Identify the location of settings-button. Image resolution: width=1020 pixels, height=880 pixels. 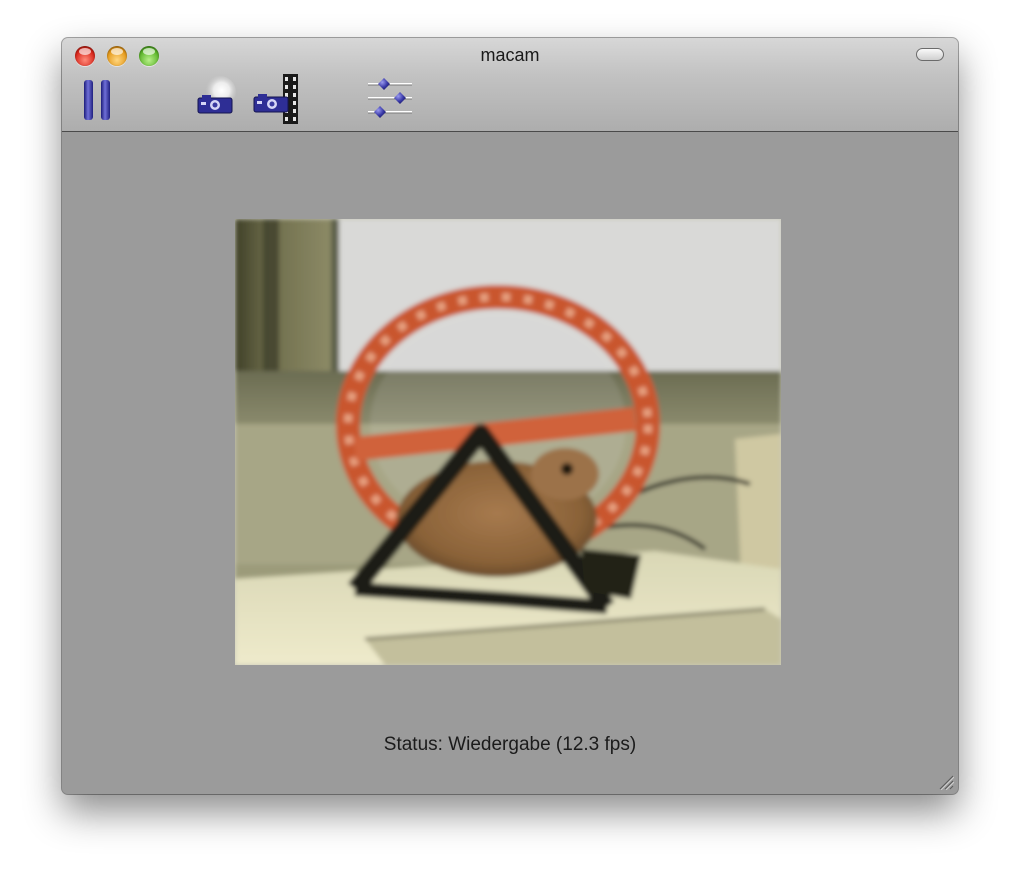
(390, 100).